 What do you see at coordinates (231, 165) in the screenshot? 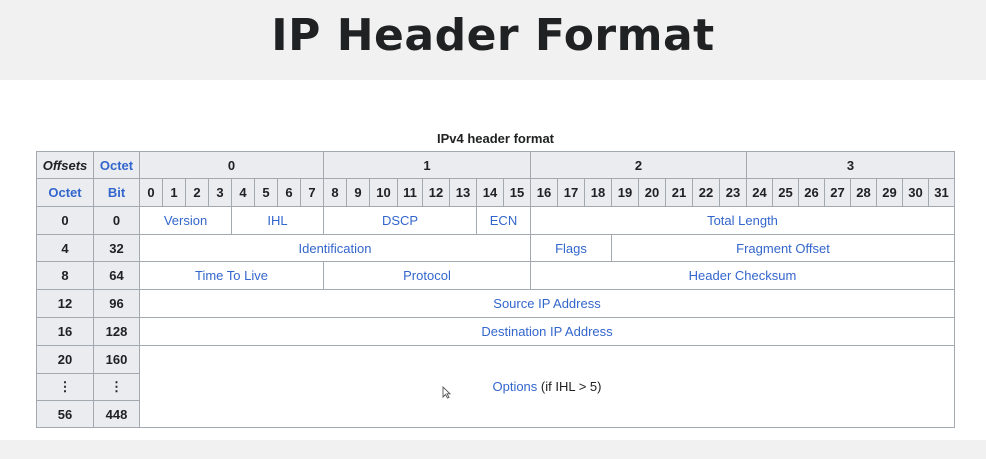
I see `octet-0-header: 0` at bounding box center [231, 165].